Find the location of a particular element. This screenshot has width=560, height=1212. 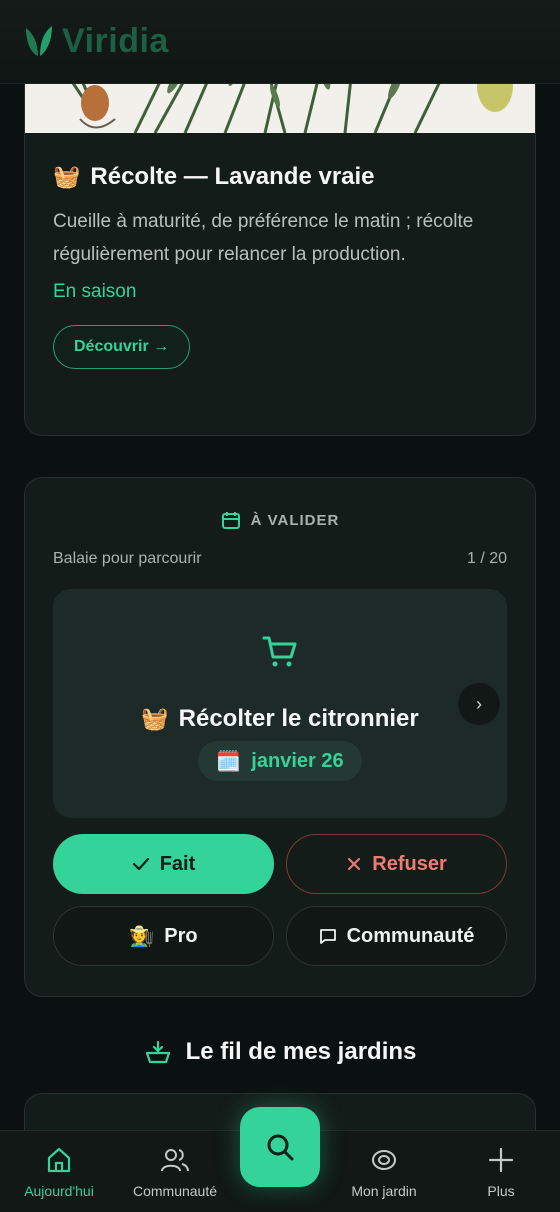

nav-item-today: Aujourd'hui is located at coordinates (59, 1171).